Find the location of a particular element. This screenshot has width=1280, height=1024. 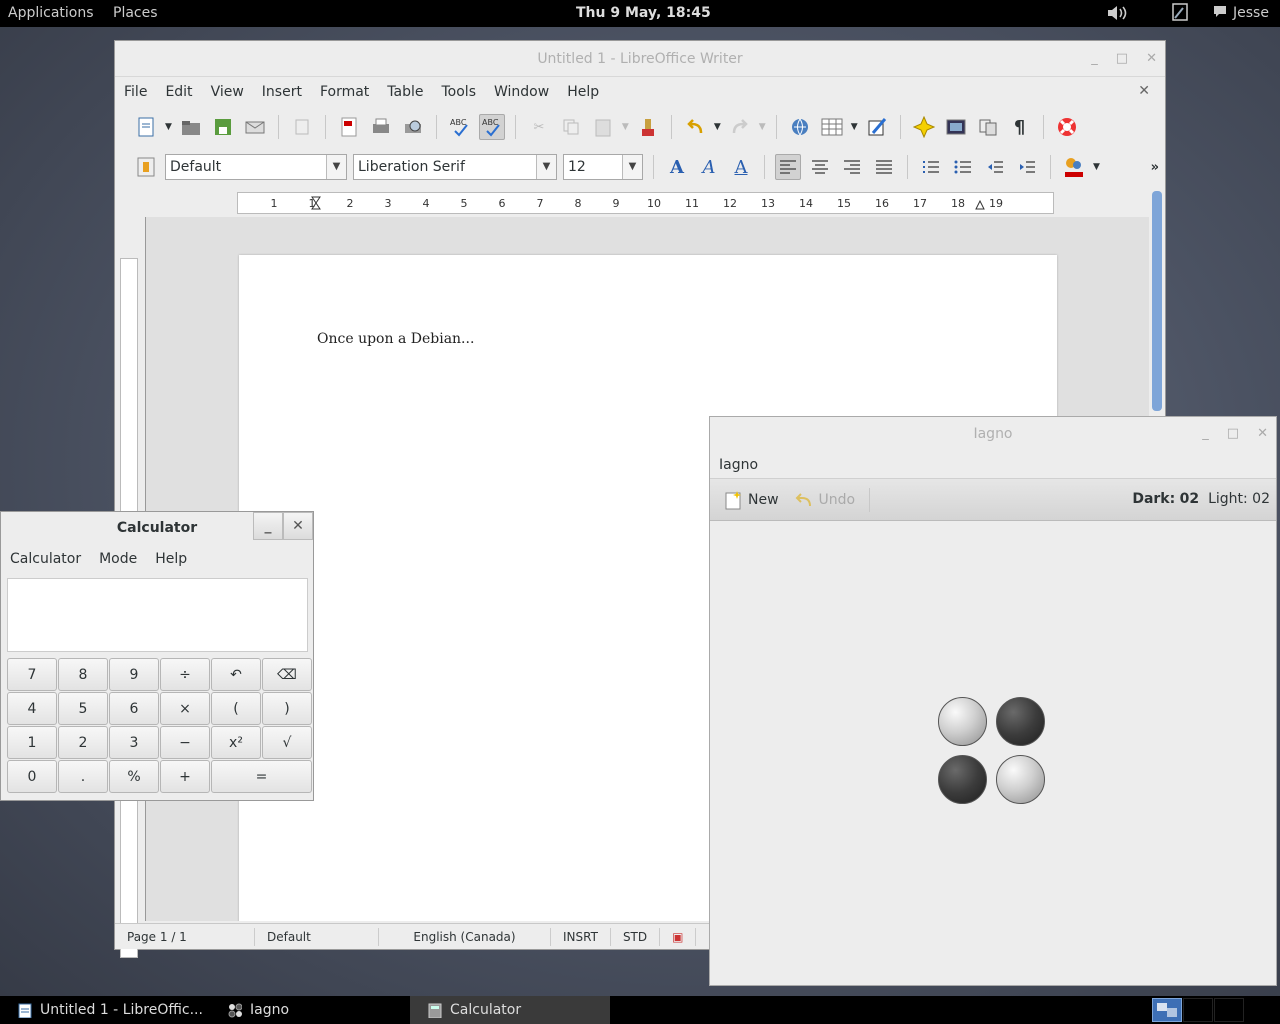

writer-titlebar: Untitled 1 - LibreOffice Writer _ □ ✕ is located at coordinates (640, 59).